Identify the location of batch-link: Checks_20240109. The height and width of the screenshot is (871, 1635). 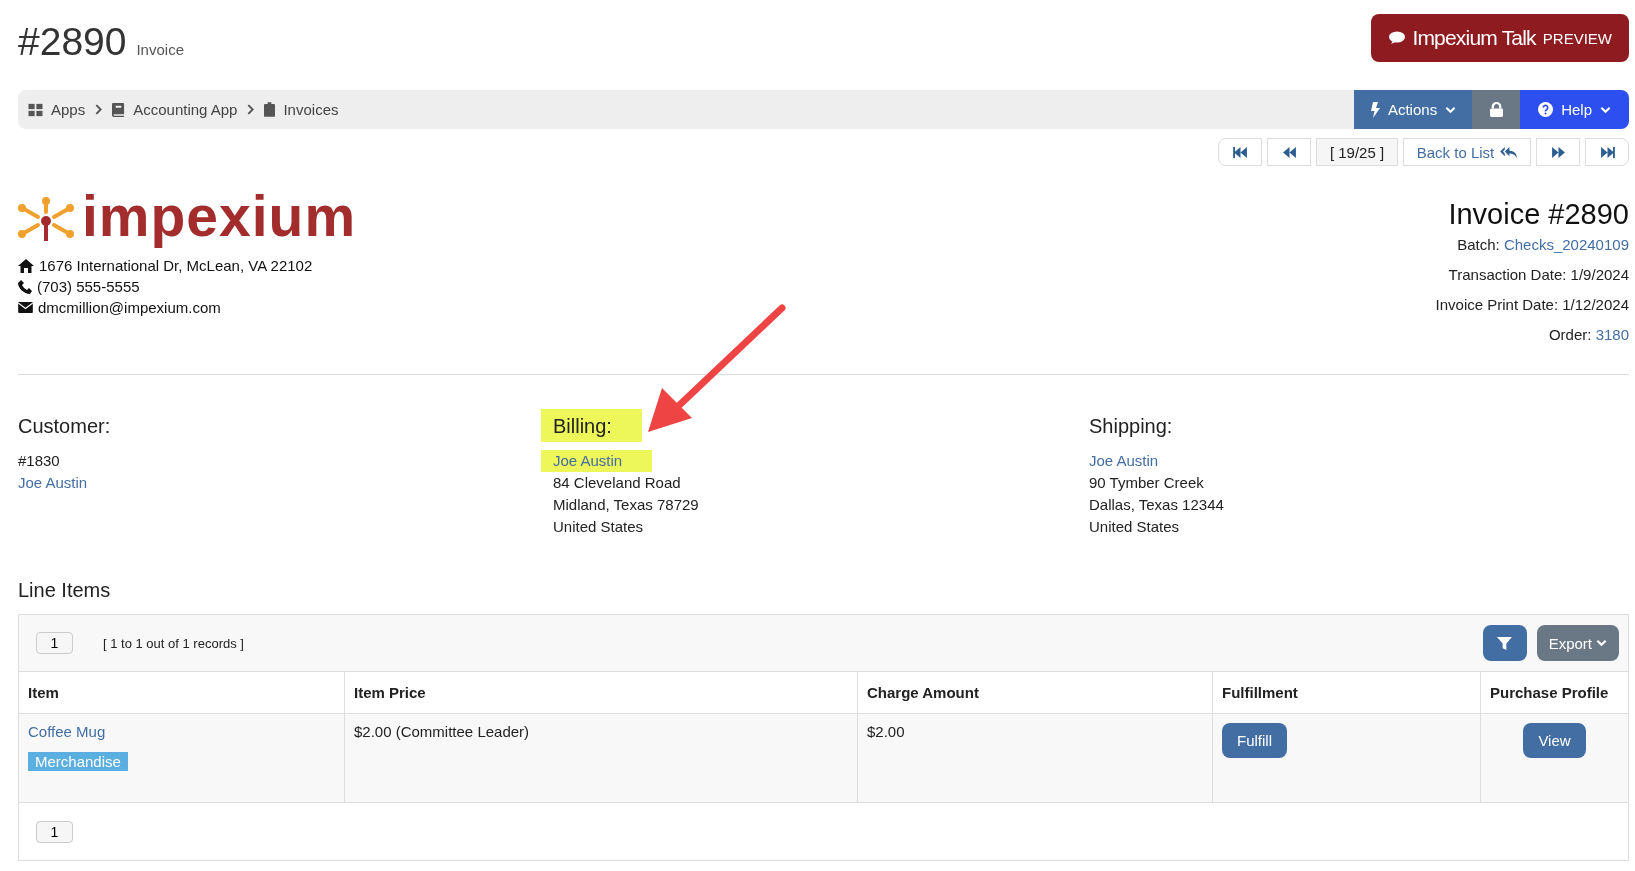
(1566, 244).